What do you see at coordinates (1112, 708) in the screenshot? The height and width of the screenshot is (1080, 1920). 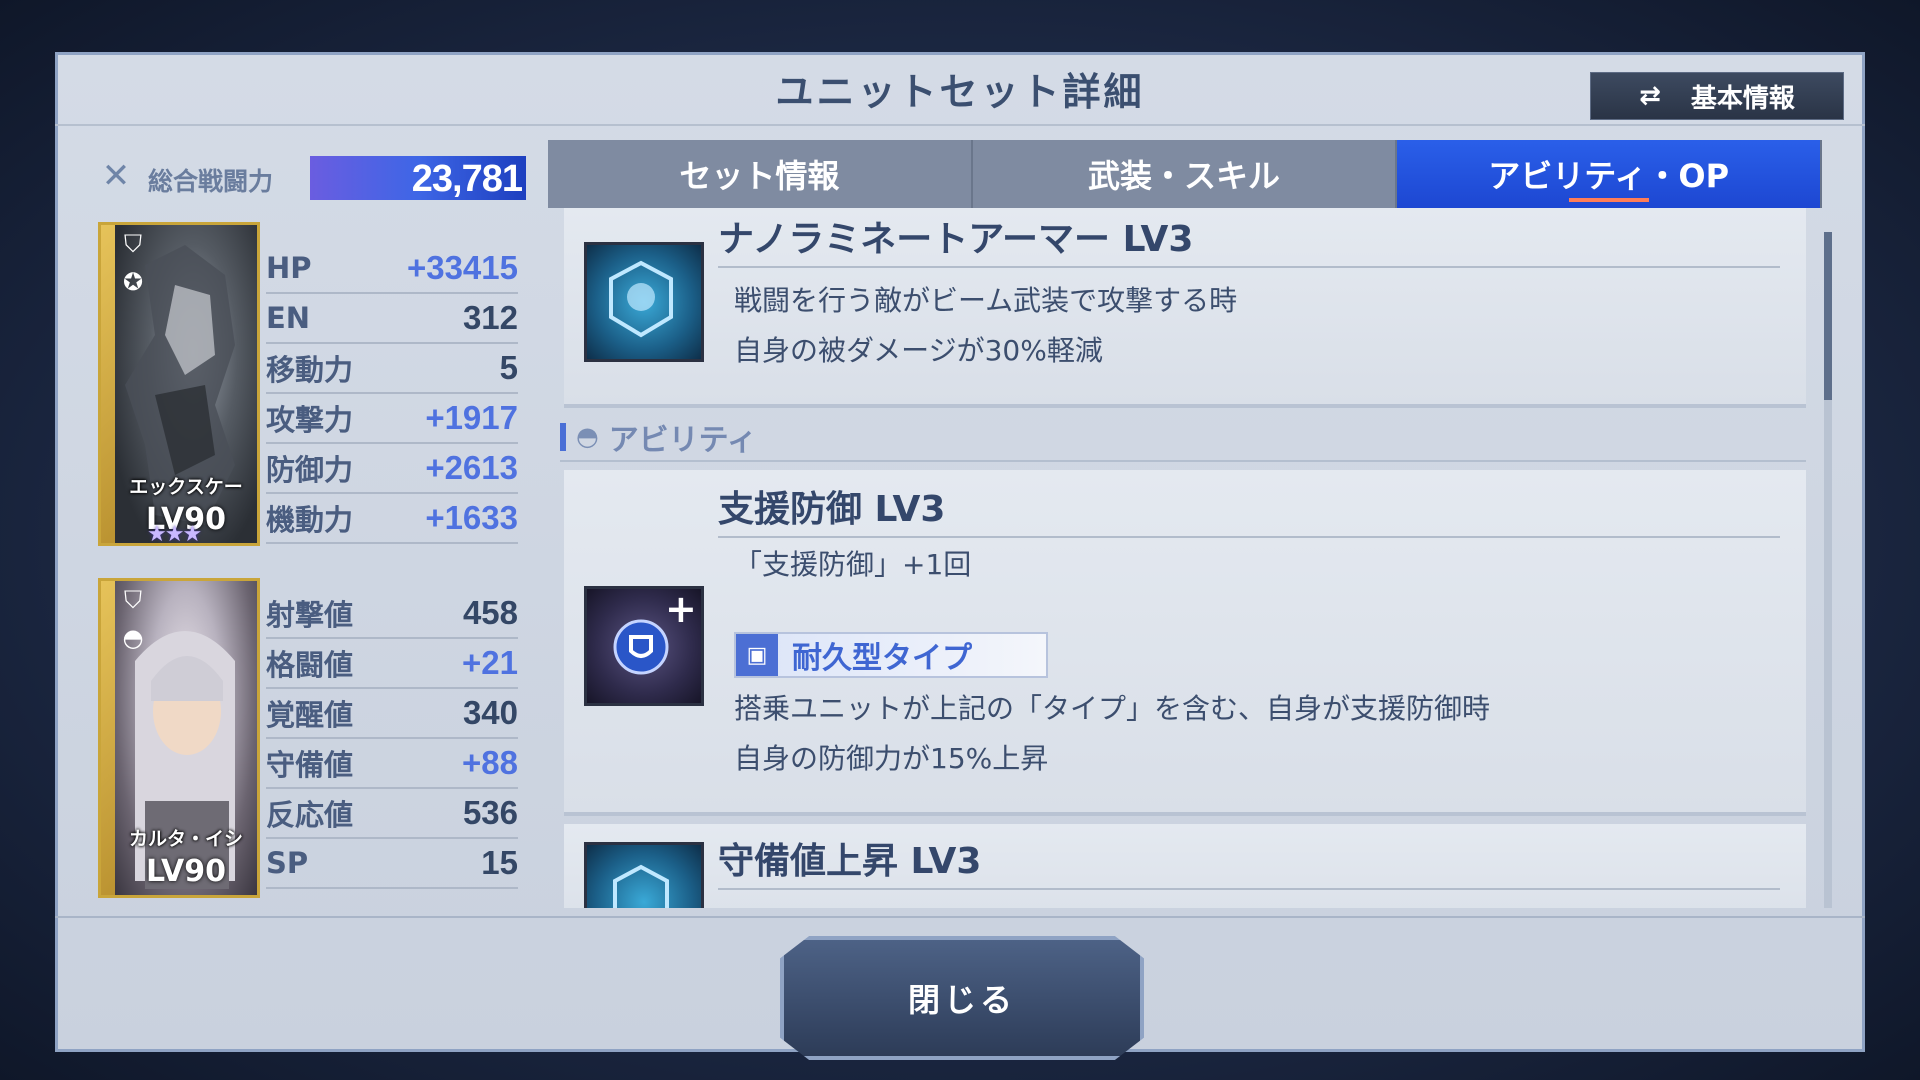 I see `skill-desc-line: 搭乗ユニットが上記の「タイプ」を含む、自身が支援防御時` at bounding box center [1112, 708].